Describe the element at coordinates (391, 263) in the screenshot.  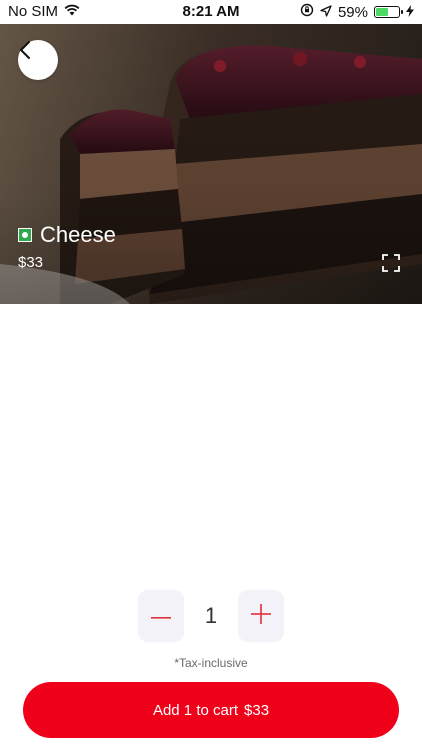
I see `expand-icon` at that location.